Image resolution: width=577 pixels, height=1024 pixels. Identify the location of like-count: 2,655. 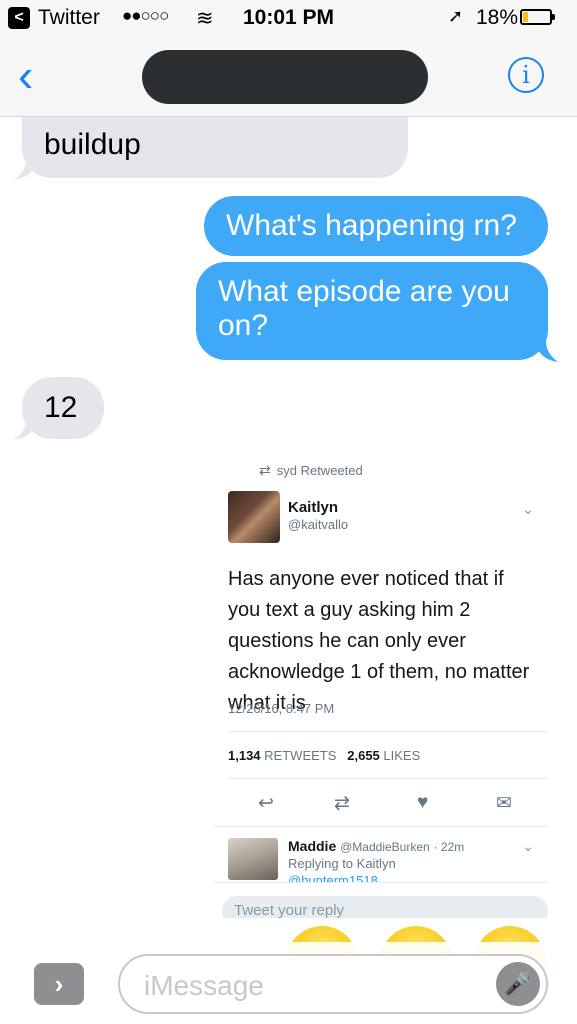
(363, 755).